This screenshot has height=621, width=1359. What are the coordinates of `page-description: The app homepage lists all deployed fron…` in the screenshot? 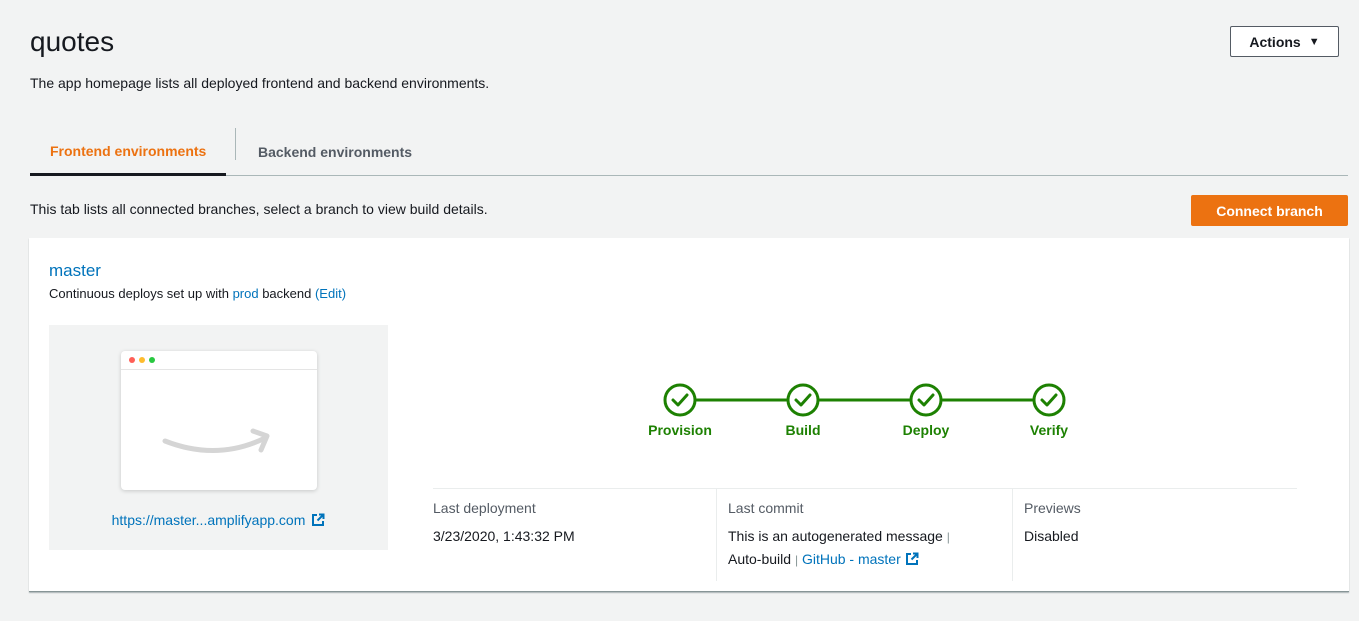 It's located at (260, 83).